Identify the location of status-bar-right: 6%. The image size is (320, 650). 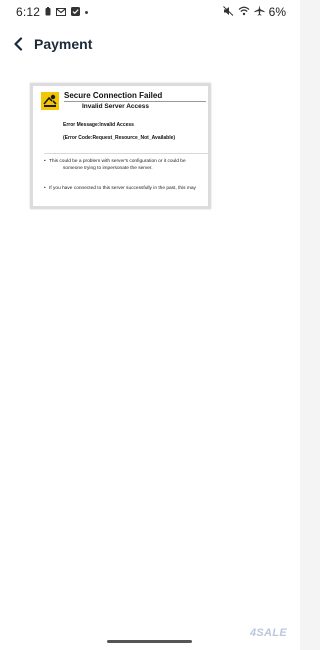
(254, 12).